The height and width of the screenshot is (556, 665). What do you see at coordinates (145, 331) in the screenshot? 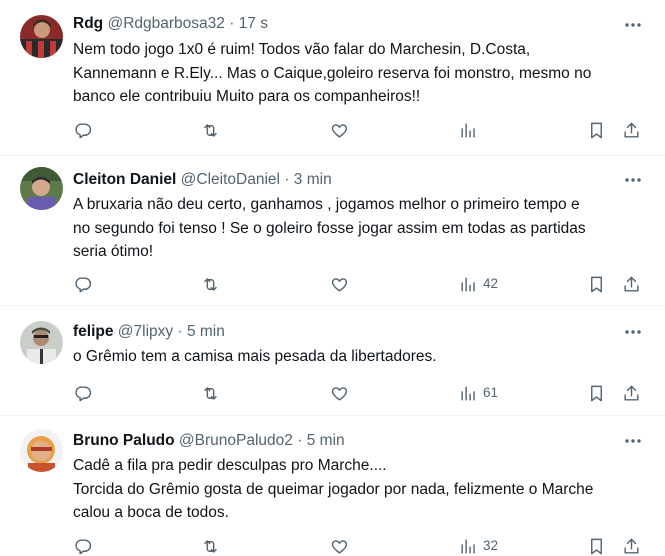
I see `user-handle: @7lipxy` at bounding box center [145, 331].